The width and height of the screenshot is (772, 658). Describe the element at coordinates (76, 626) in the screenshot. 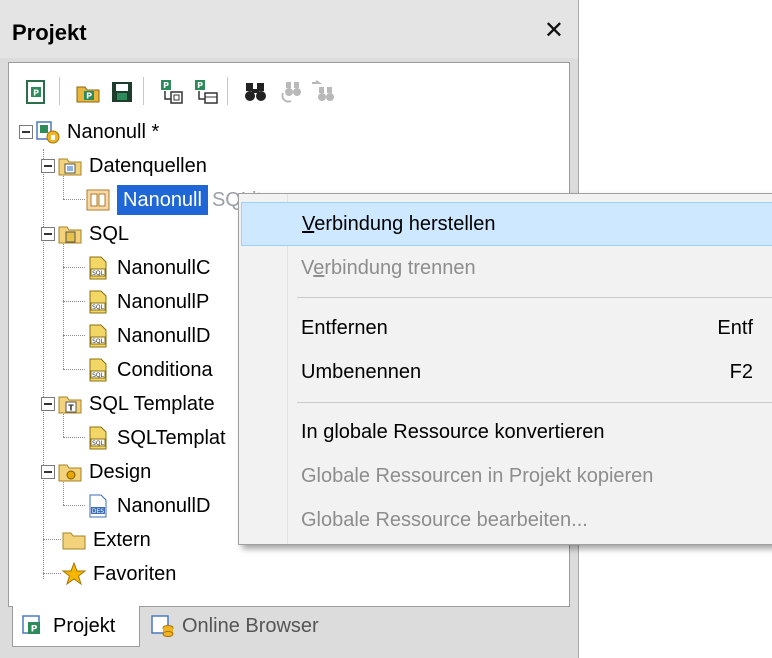

I see `tab-projekt: P Projekt` at that location.